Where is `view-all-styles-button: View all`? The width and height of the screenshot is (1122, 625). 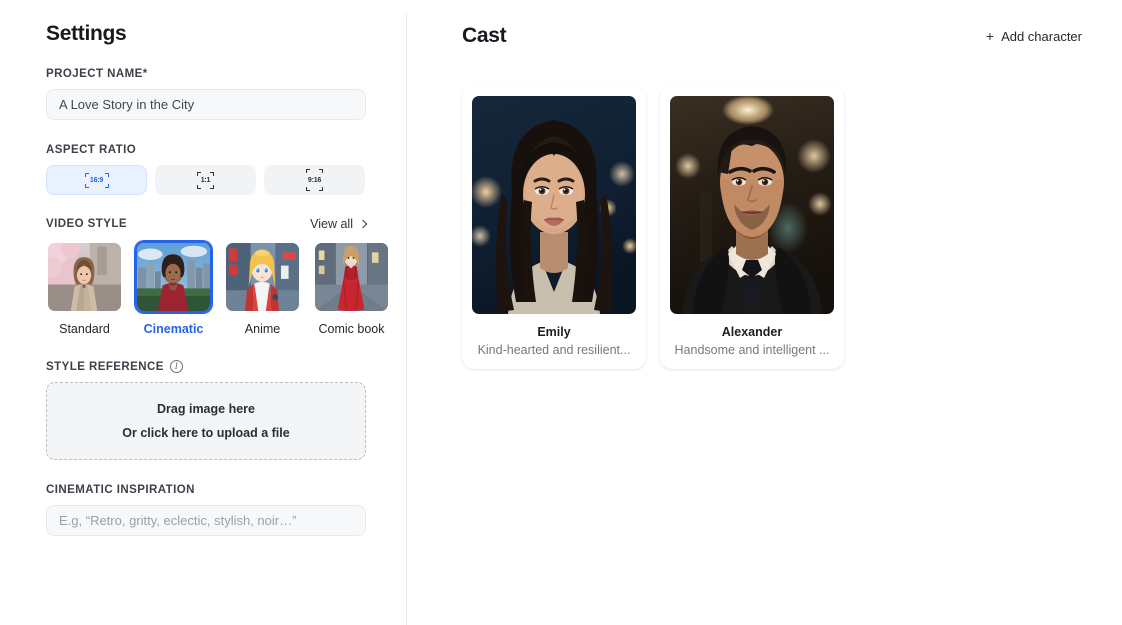 view-all-styles-button: View all is located at coordinates (339, 224).